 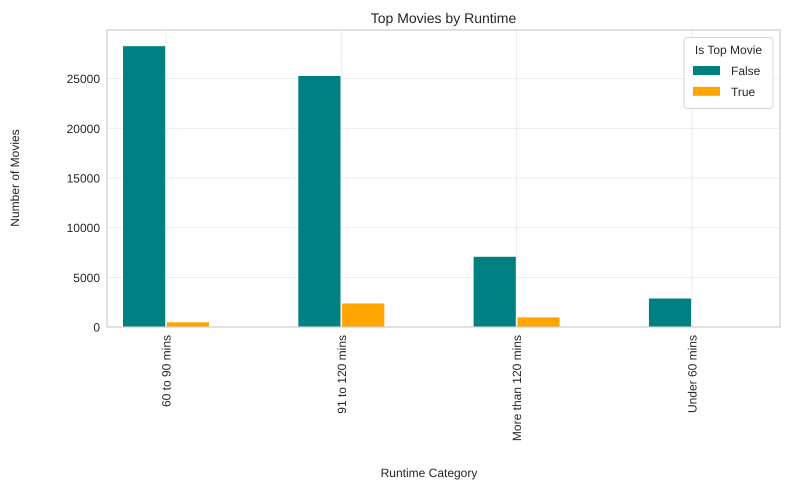 I want to click on legend-title: Is Top Movie, so click(x=728, y=50).